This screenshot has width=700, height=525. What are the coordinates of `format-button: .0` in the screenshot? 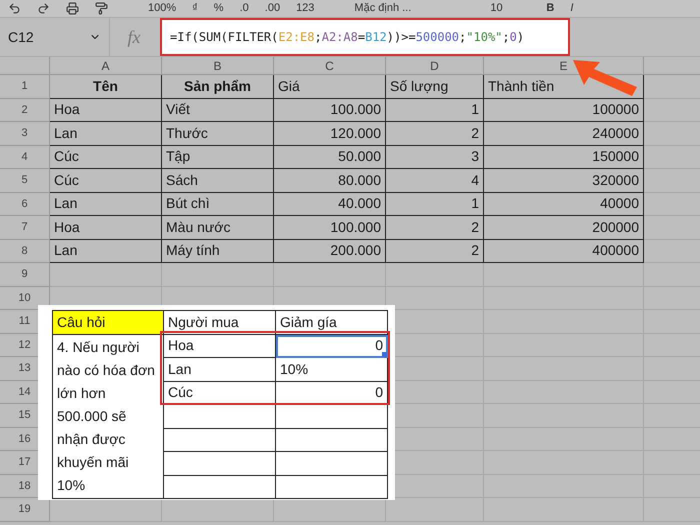 It's located at (244, 8).